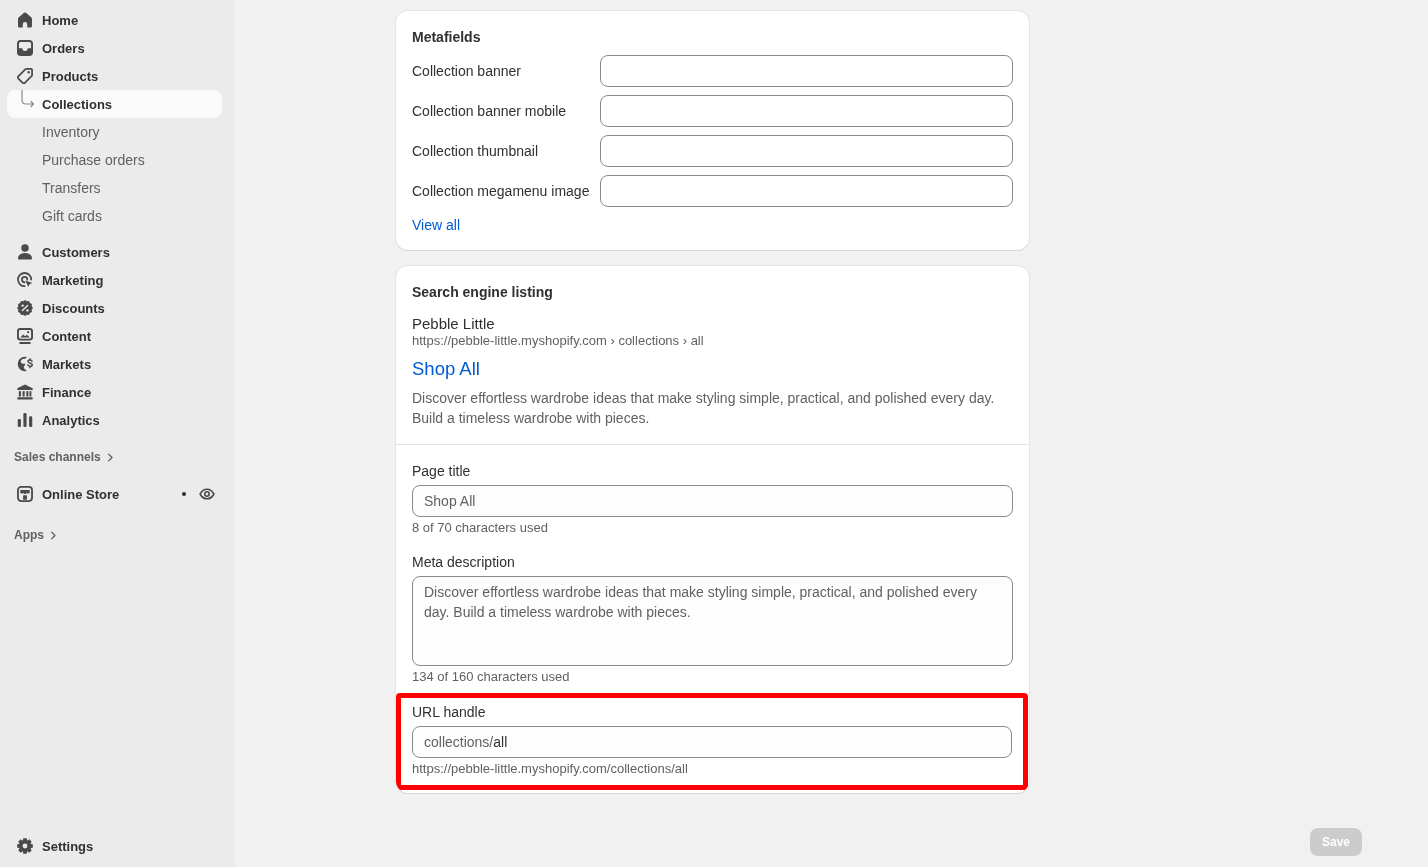 This screenshot has width=1428, height=867. What do you see at coordinates (114, 420) in the screenshot?
I see `nav-item: Analytics` at bounding box center [114, 420].